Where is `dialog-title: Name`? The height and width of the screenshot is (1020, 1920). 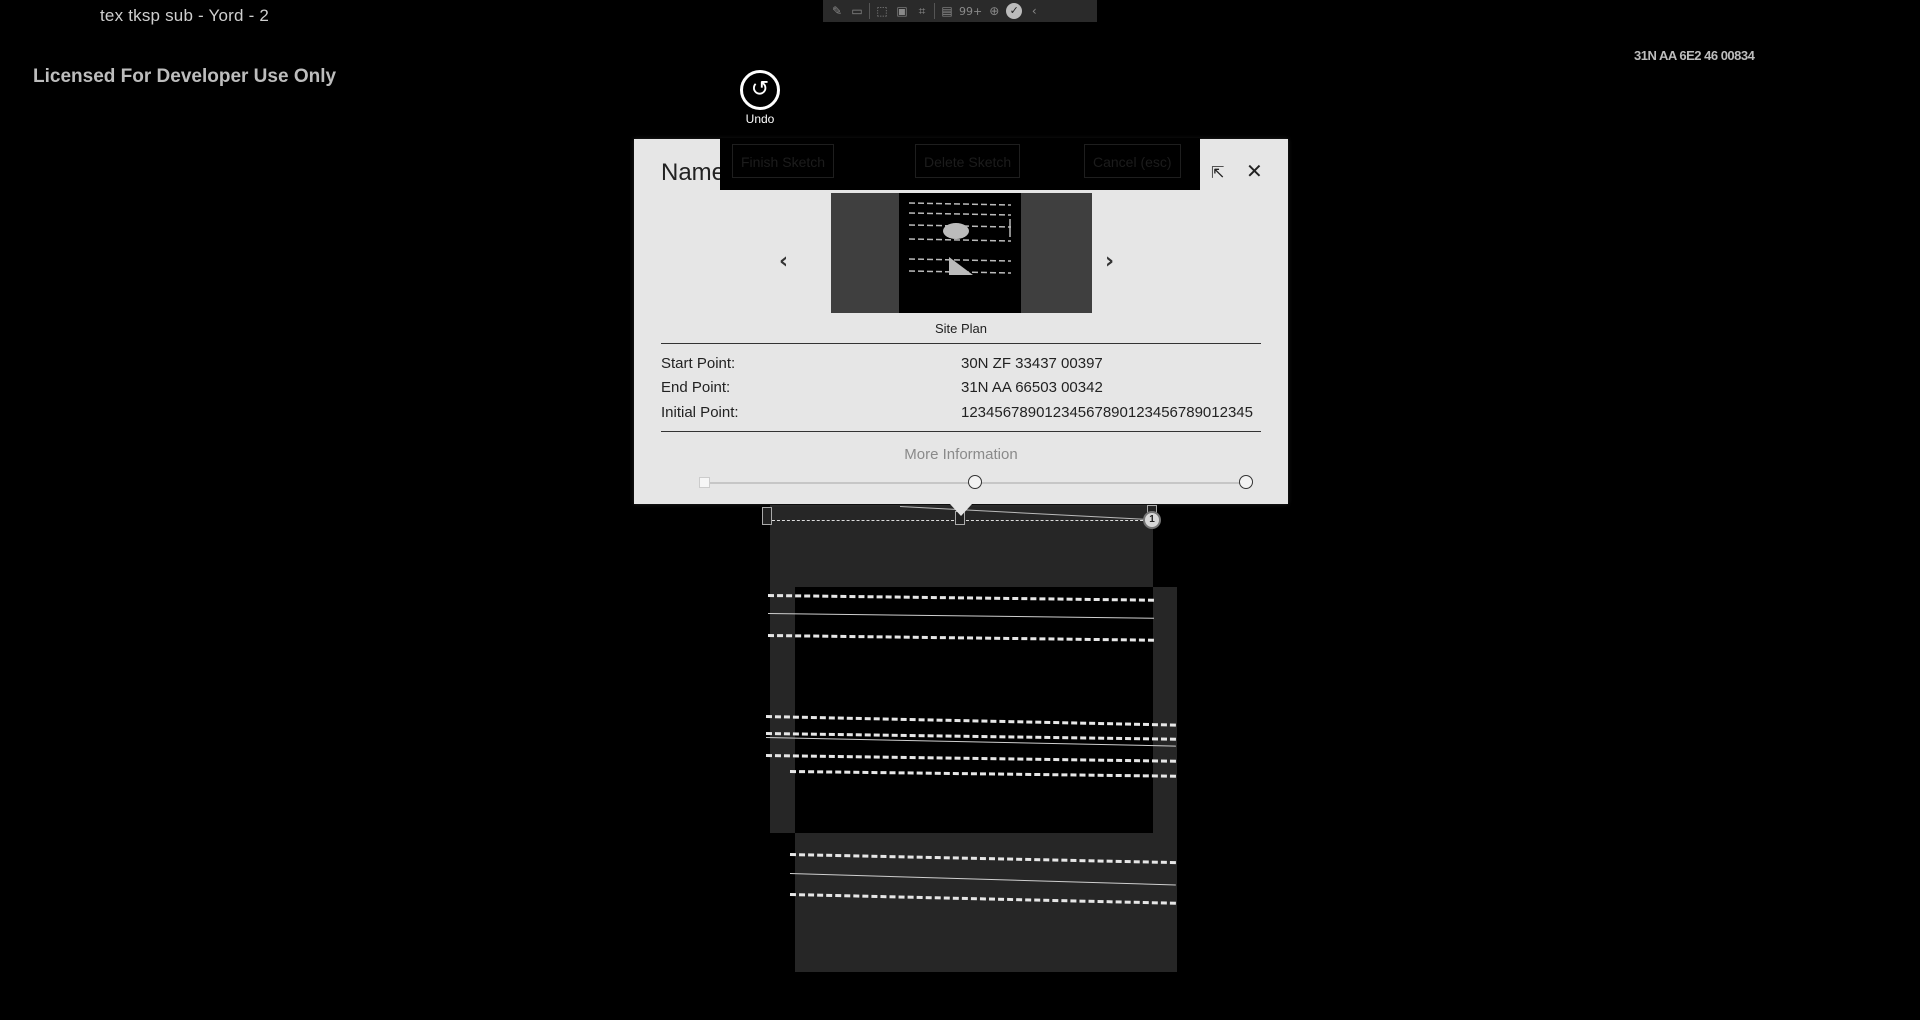
dialog-title: Name is located at coordinates (693, 172).